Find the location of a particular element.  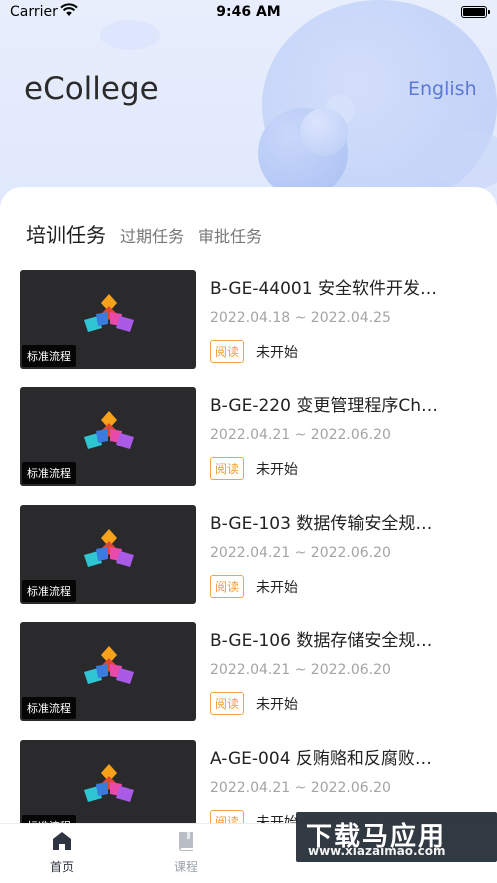

language-switch: English is located at coordinates (442, 89).